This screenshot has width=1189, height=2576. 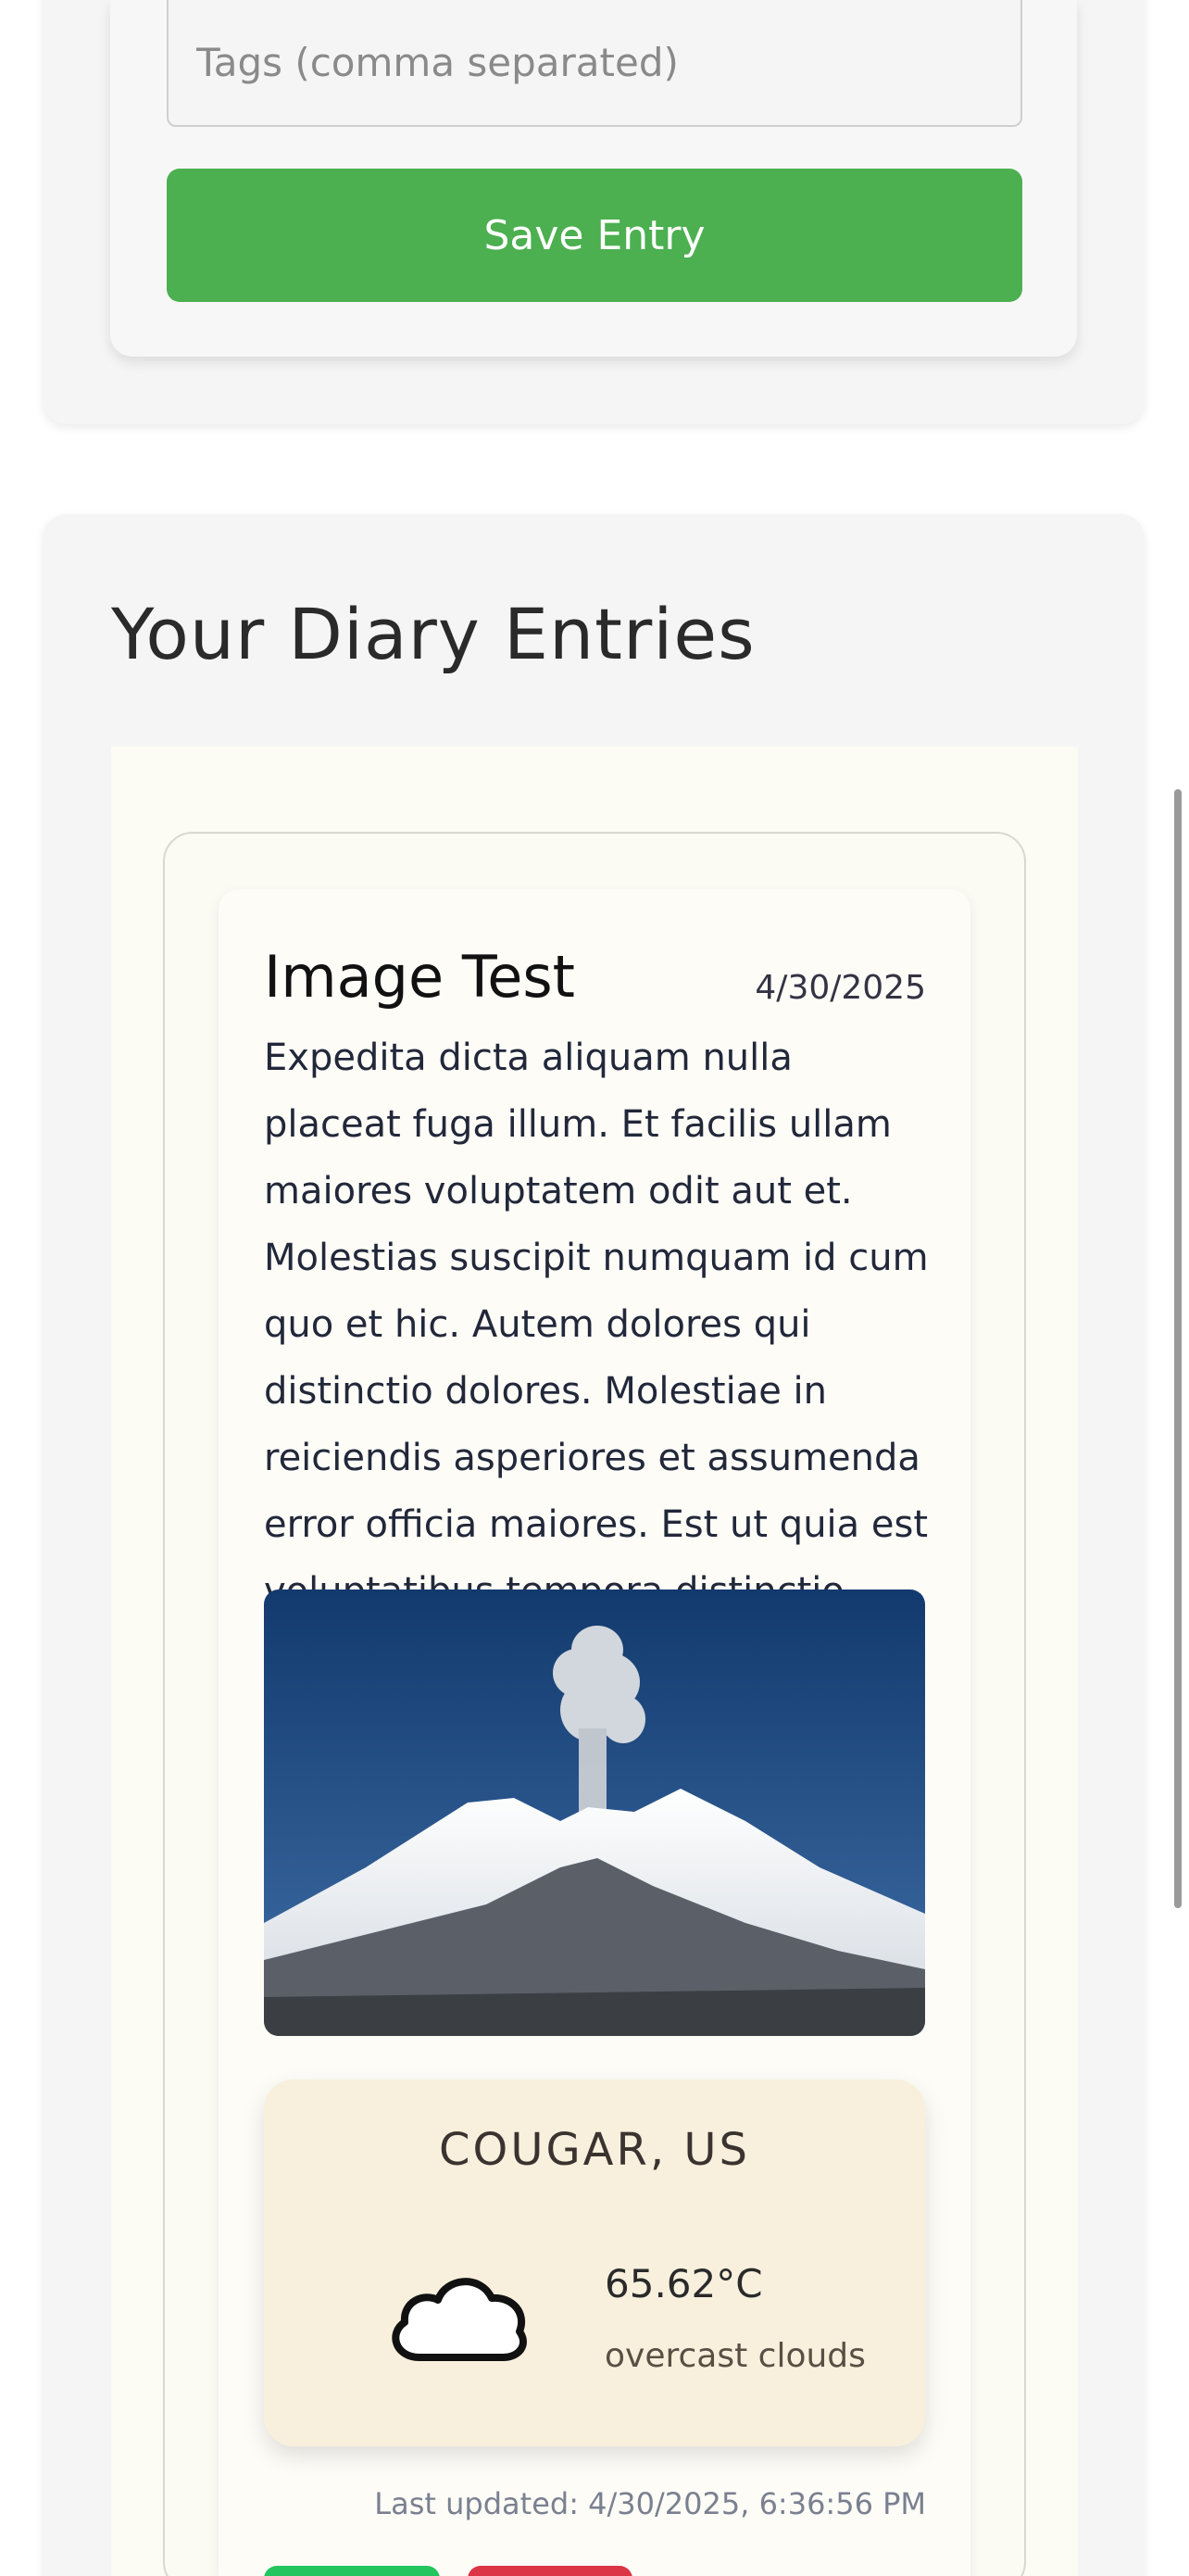 What do you see at coordinates (352, 2571) in the screenshot?
I see `edit-entry-button` at bounding box center [352, 2571].